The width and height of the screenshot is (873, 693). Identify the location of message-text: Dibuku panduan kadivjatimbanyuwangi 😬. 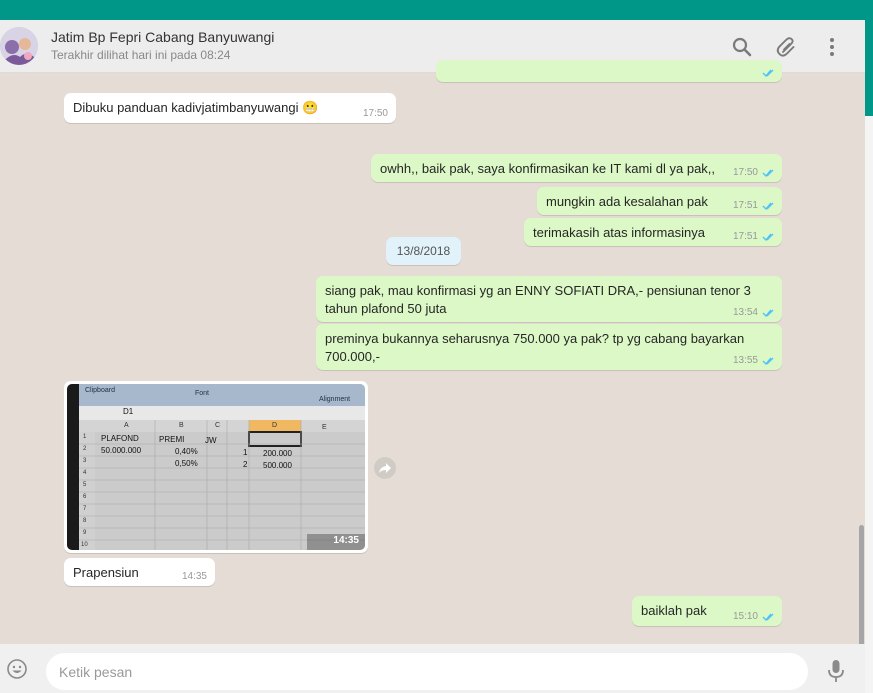
(196, 107).